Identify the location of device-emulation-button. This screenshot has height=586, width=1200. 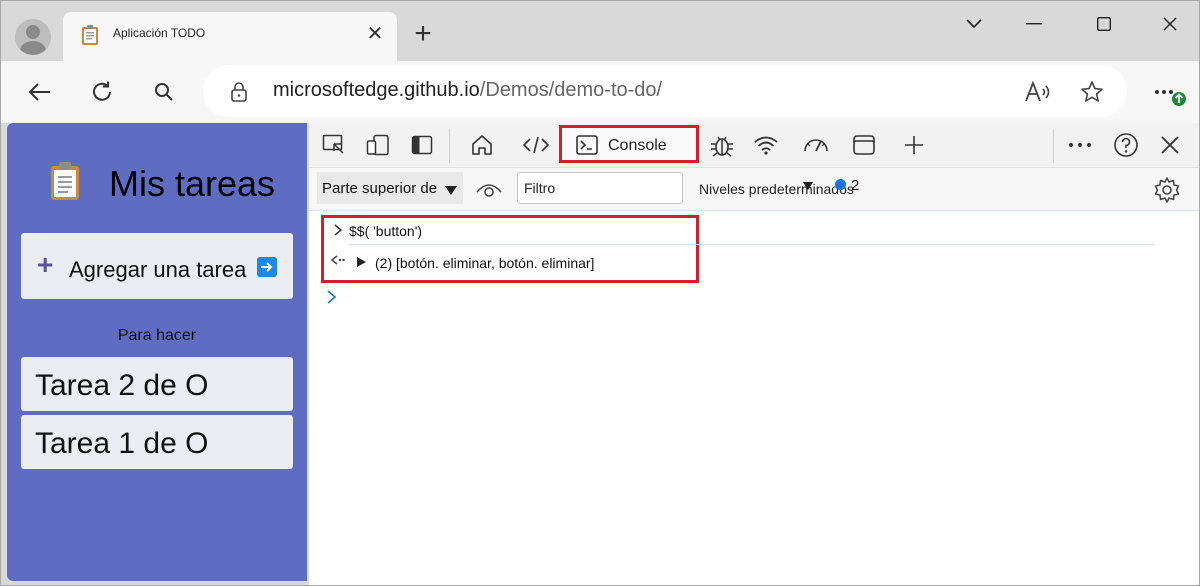
(378, 145).